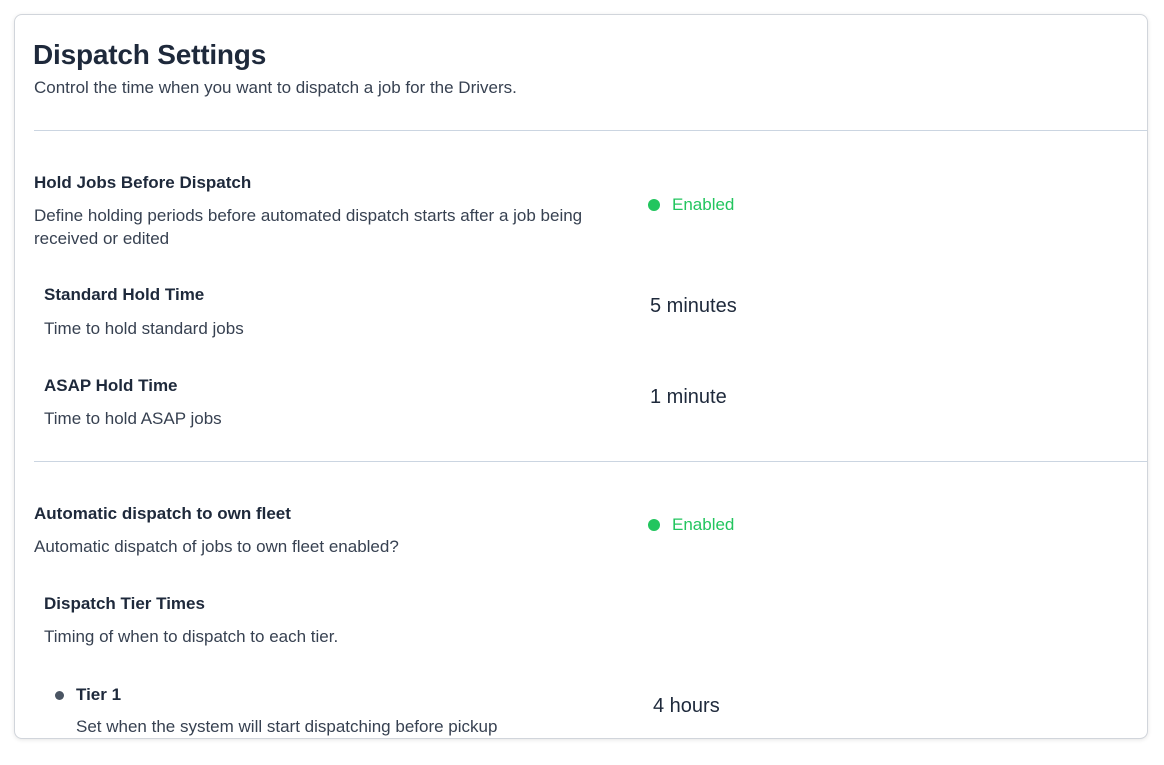 This screenshot has height=765, width=1164. Describe the element at coordinates (59, 695) in the screenshot. I see `bullet-icon` at that location.